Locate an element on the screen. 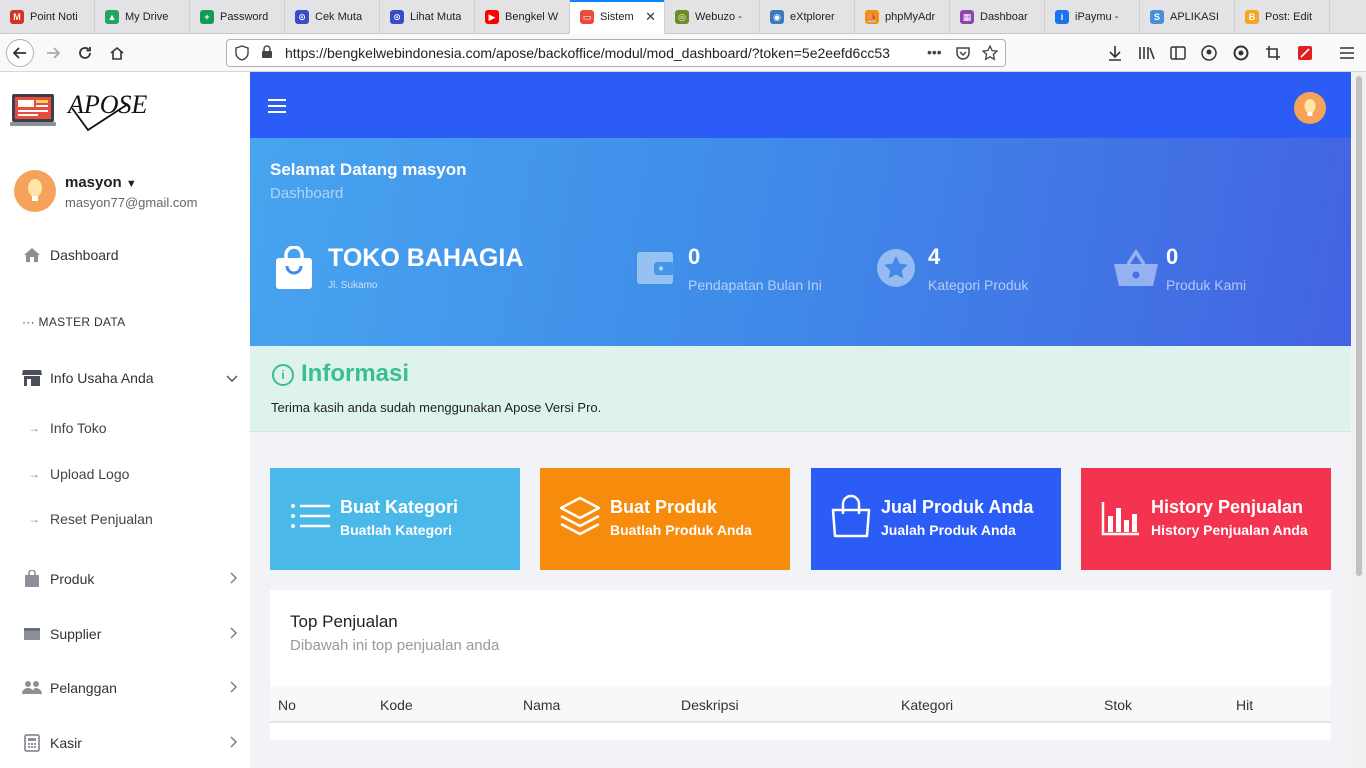 This screenshot has width=1366, height=768. ipaymu-favicon-icon: i is located at coordinates (1062, 17).